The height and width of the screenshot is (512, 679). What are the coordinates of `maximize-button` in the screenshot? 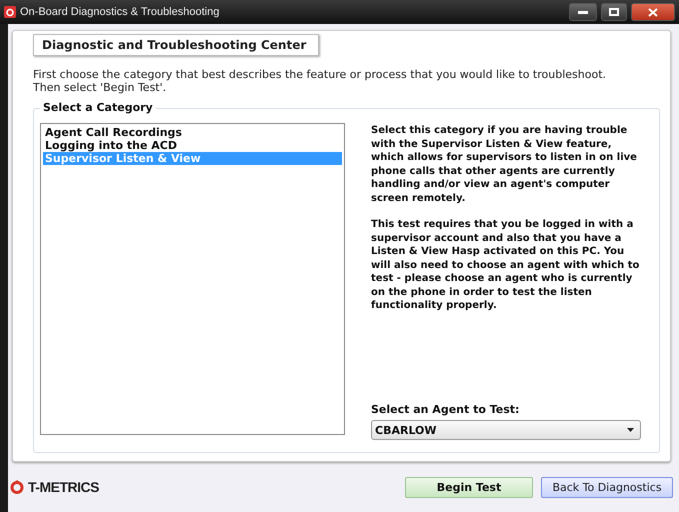 It's located at (614, 12).